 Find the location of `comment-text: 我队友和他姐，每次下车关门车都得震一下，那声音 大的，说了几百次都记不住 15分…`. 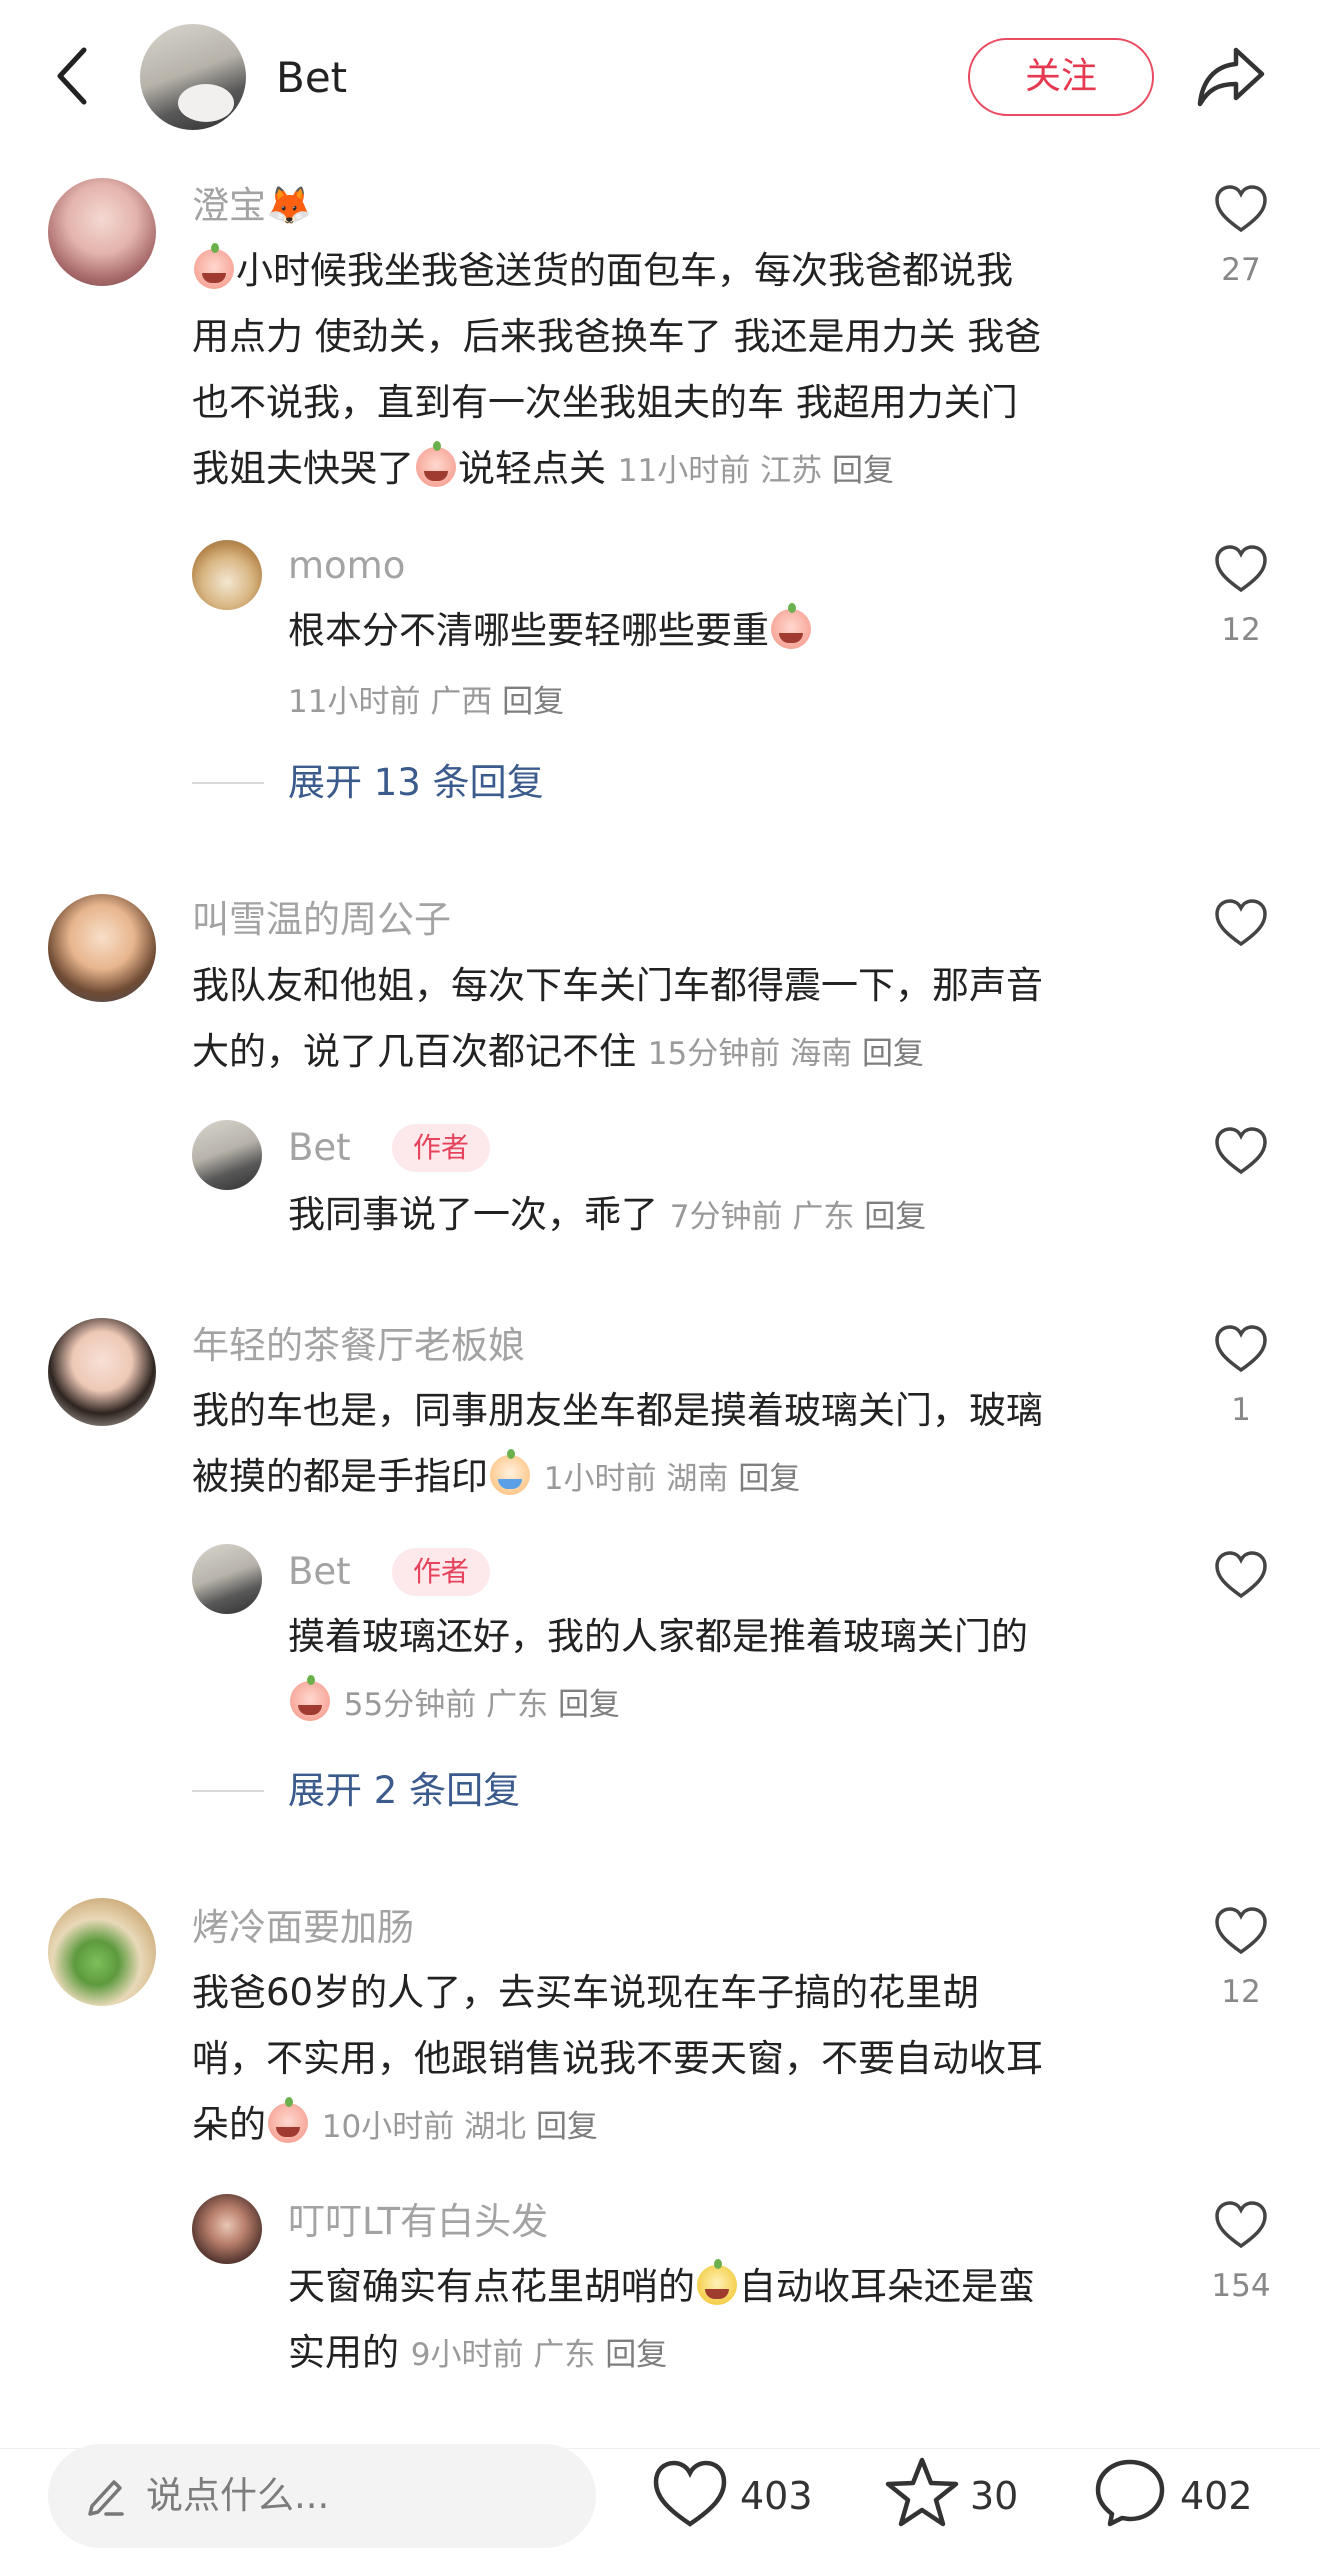

comment-text: 我队友和他姐，每次下车关门车都得震一下，那声音 大的，说了几百次都记不住 15分… is located at coordinates (617, 1018).